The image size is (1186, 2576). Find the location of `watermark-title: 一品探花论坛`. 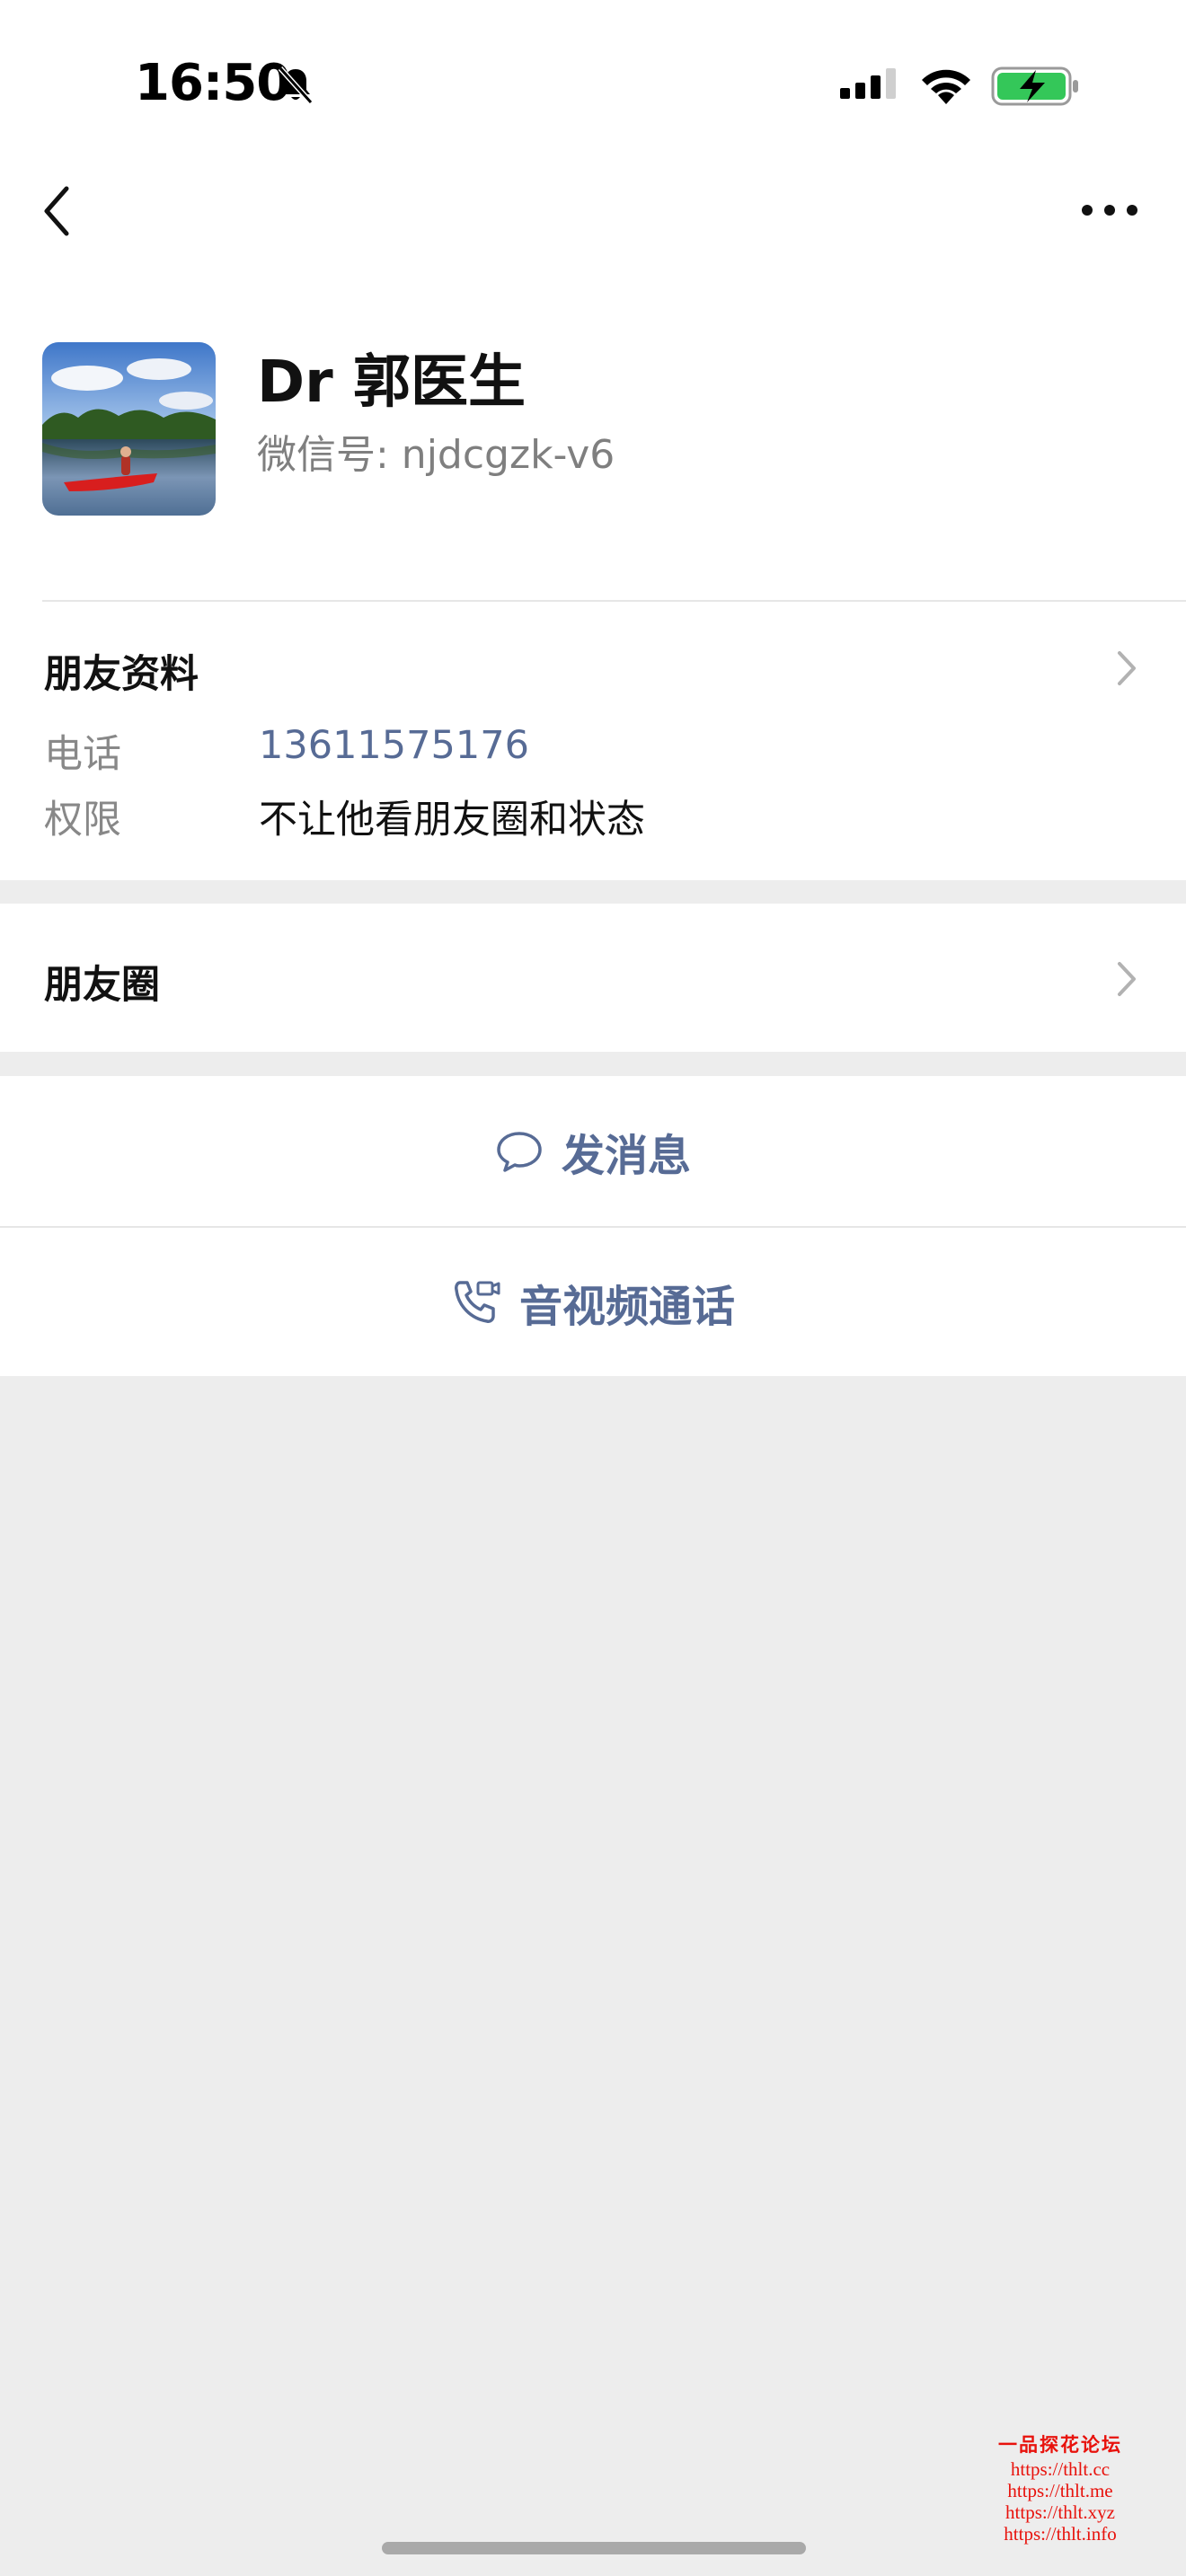

watermark-title: 一品探花论坛 is located at coordinates (1060, 2445).